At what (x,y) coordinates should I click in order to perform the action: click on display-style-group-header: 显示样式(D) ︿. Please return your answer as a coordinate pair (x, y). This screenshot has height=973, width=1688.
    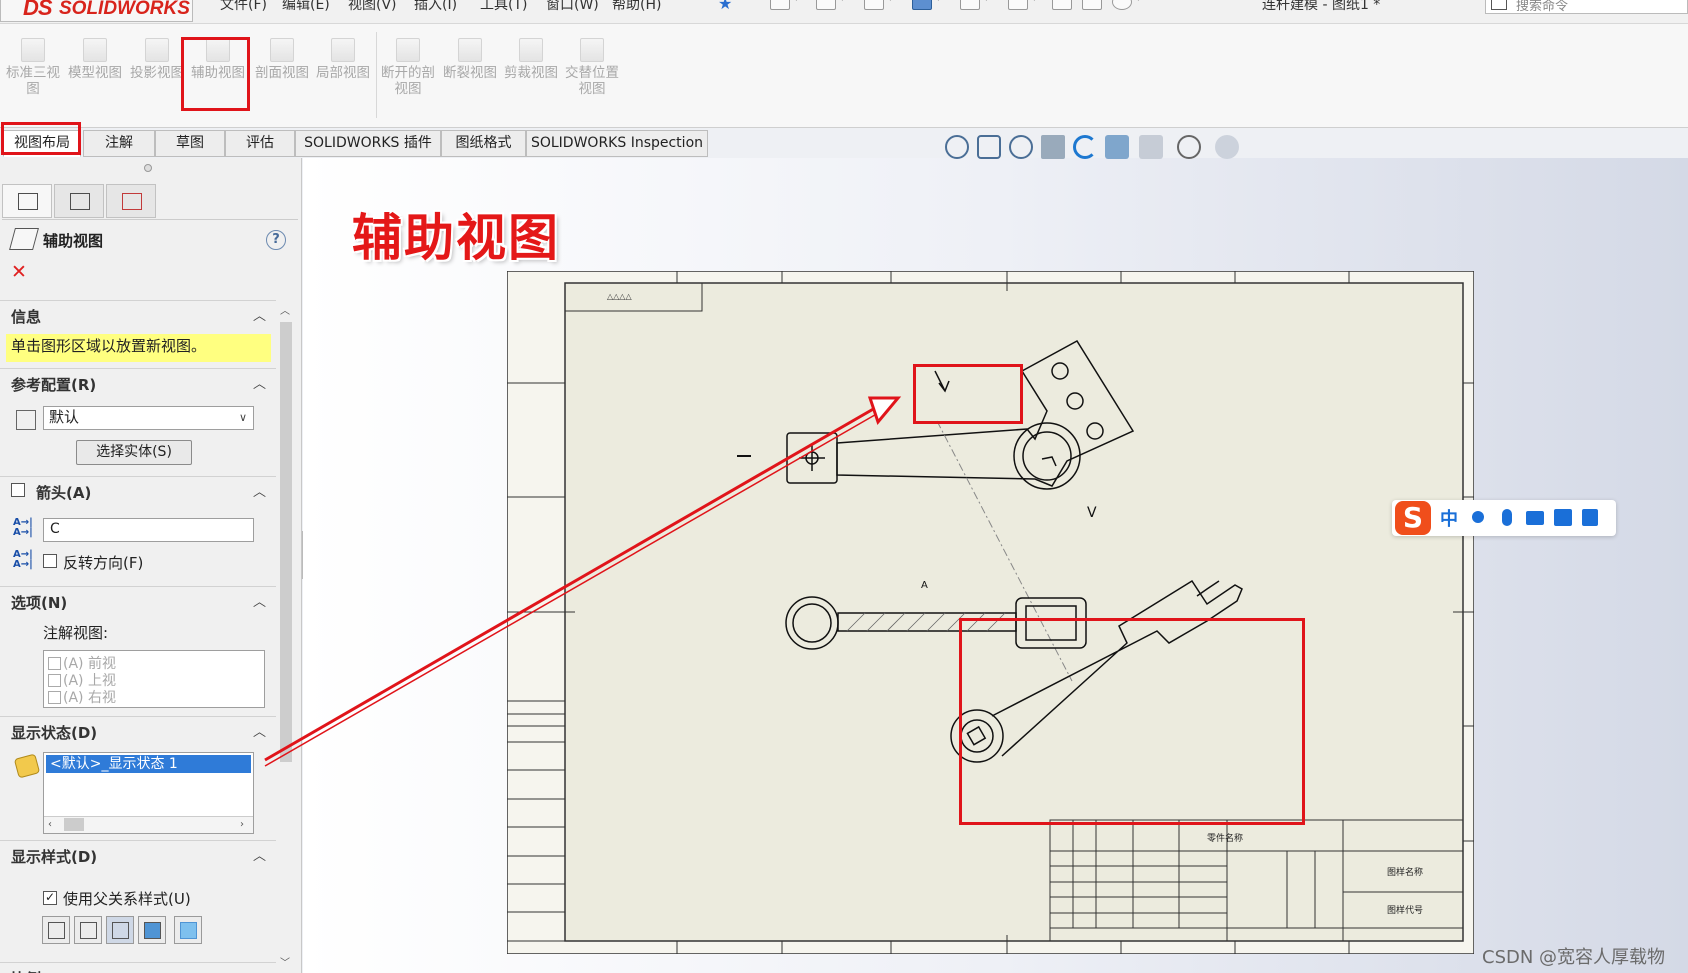
    Looking at the image, I should click on (138, 853).